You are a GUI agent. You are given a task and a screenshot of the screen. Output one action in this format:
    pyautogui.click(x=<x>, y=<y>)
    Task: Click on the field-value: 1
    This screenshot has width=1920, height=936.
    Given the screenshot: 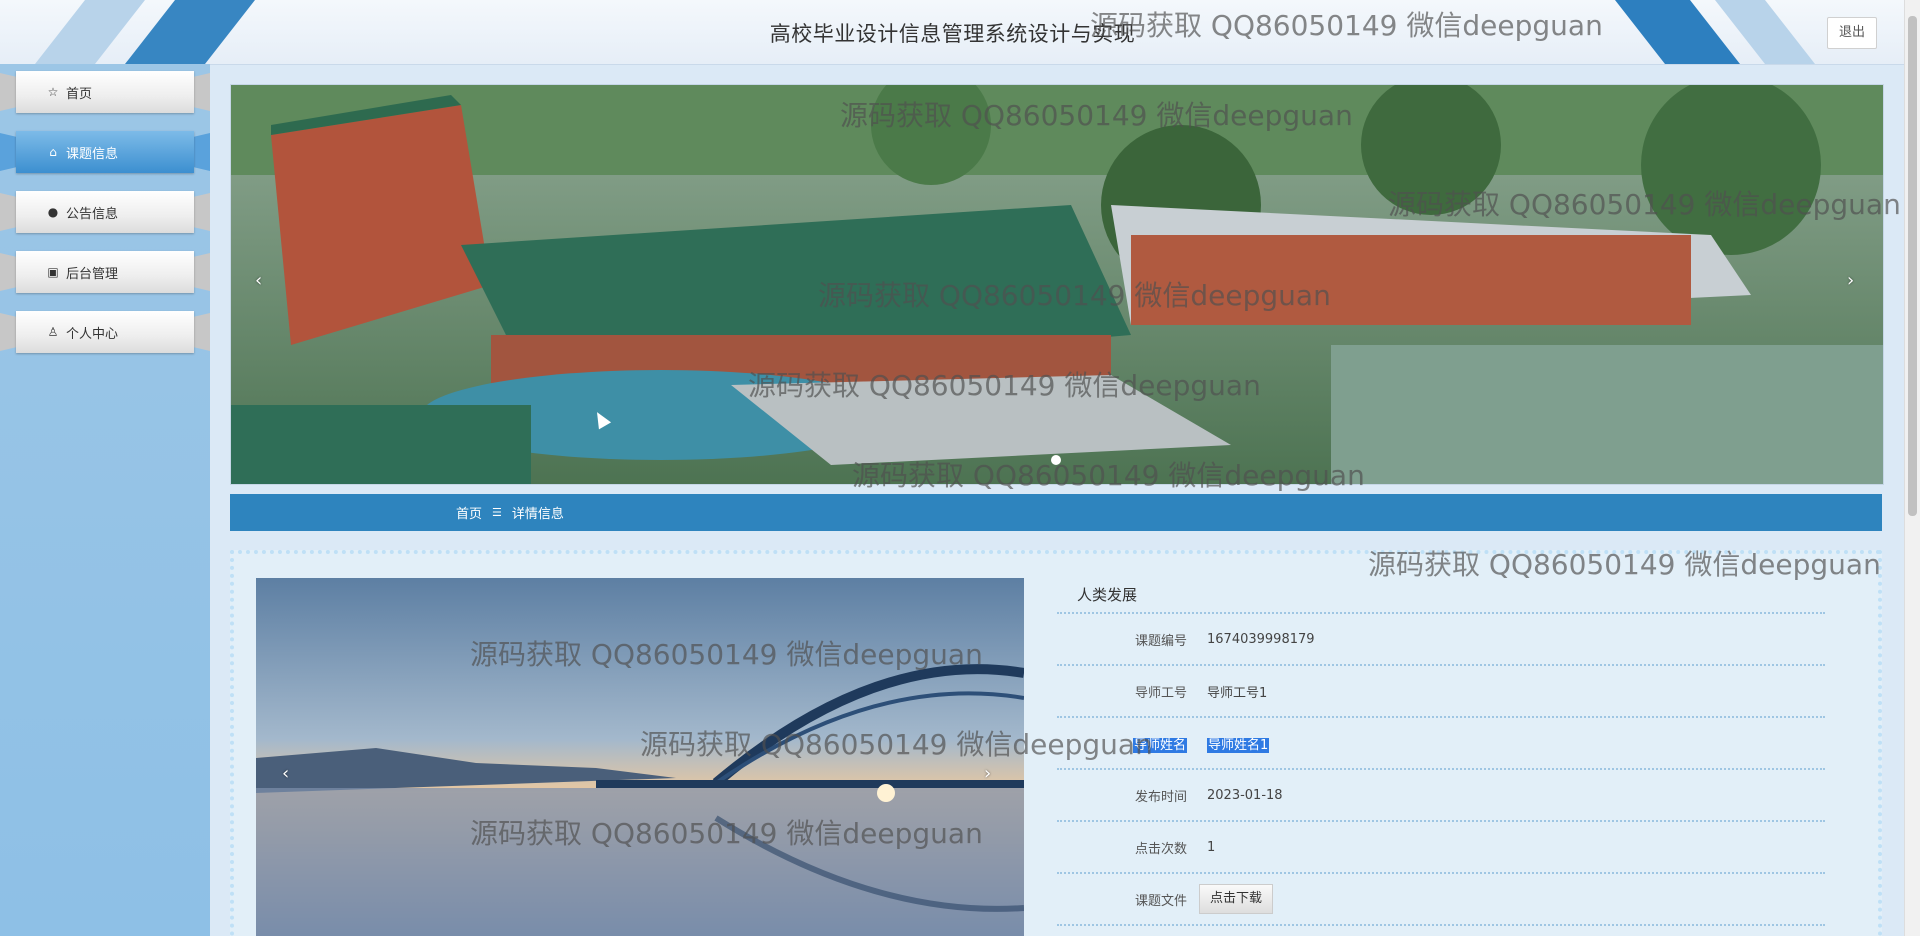 What is the action you would take?
    pyautogui.click(x=1211, y=847)
    